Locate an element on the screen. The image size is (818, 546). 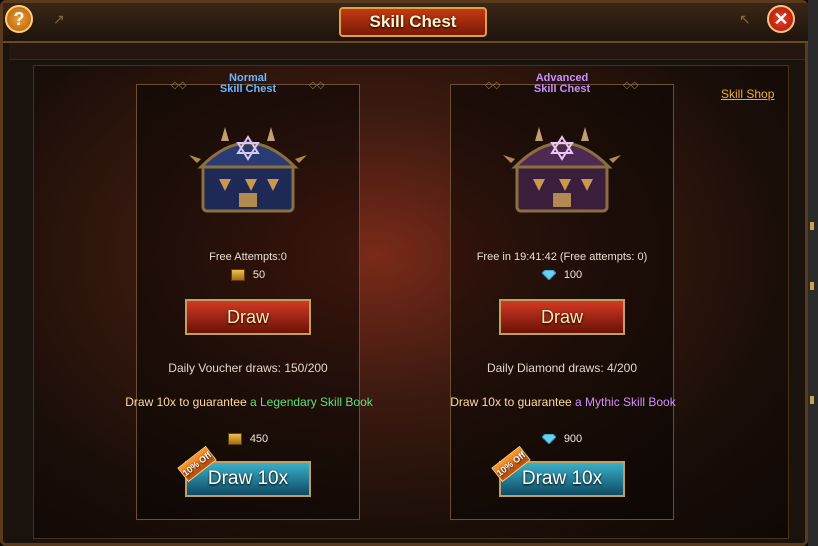
arrow-ornament-icon: ↗ is located at coordinates (59, 19).